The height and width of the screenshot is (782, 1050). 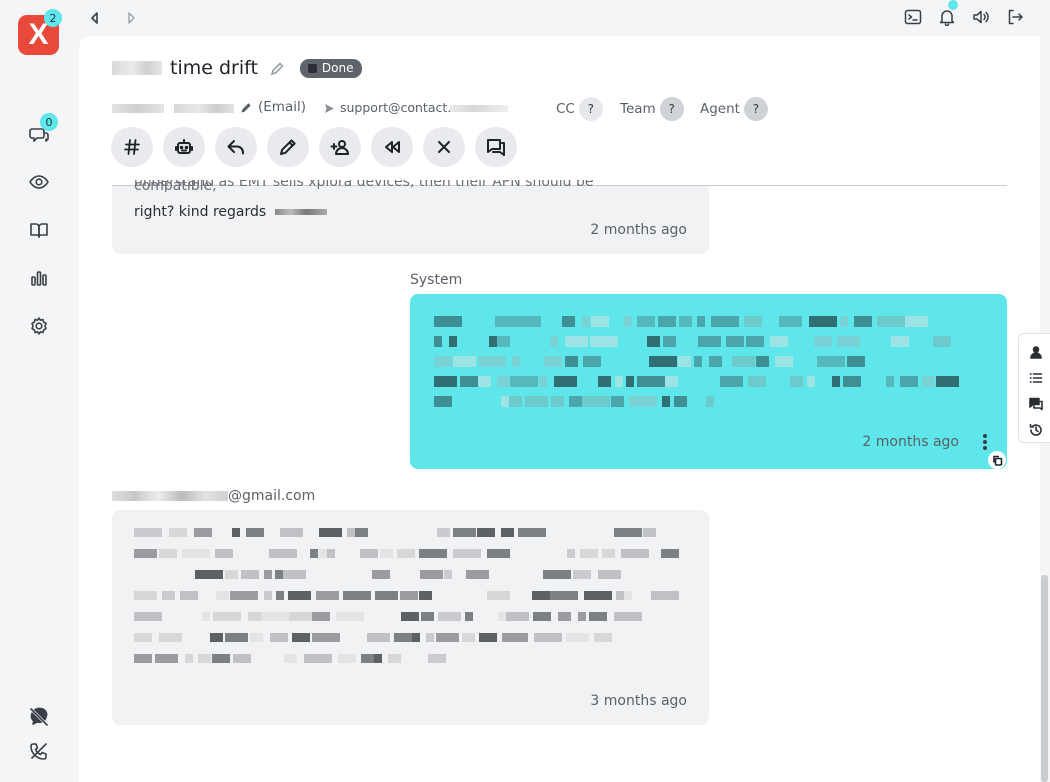 I want to click on to-address: support@contact., so click(x=396, y=107).